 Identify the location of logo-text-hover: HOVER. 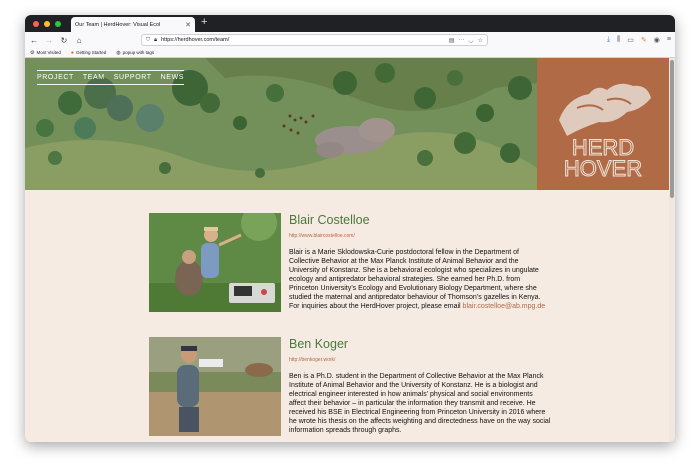
(603, 168).